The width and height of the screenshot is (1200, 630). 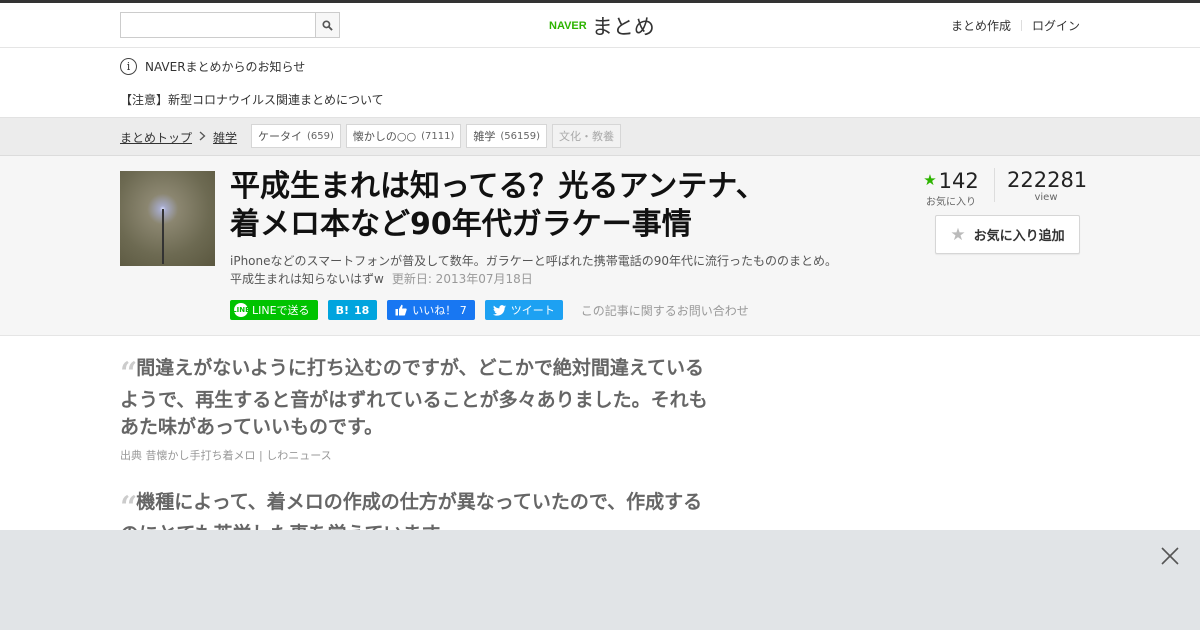 I want to click on header-divider, so click(x=1021, y=25).